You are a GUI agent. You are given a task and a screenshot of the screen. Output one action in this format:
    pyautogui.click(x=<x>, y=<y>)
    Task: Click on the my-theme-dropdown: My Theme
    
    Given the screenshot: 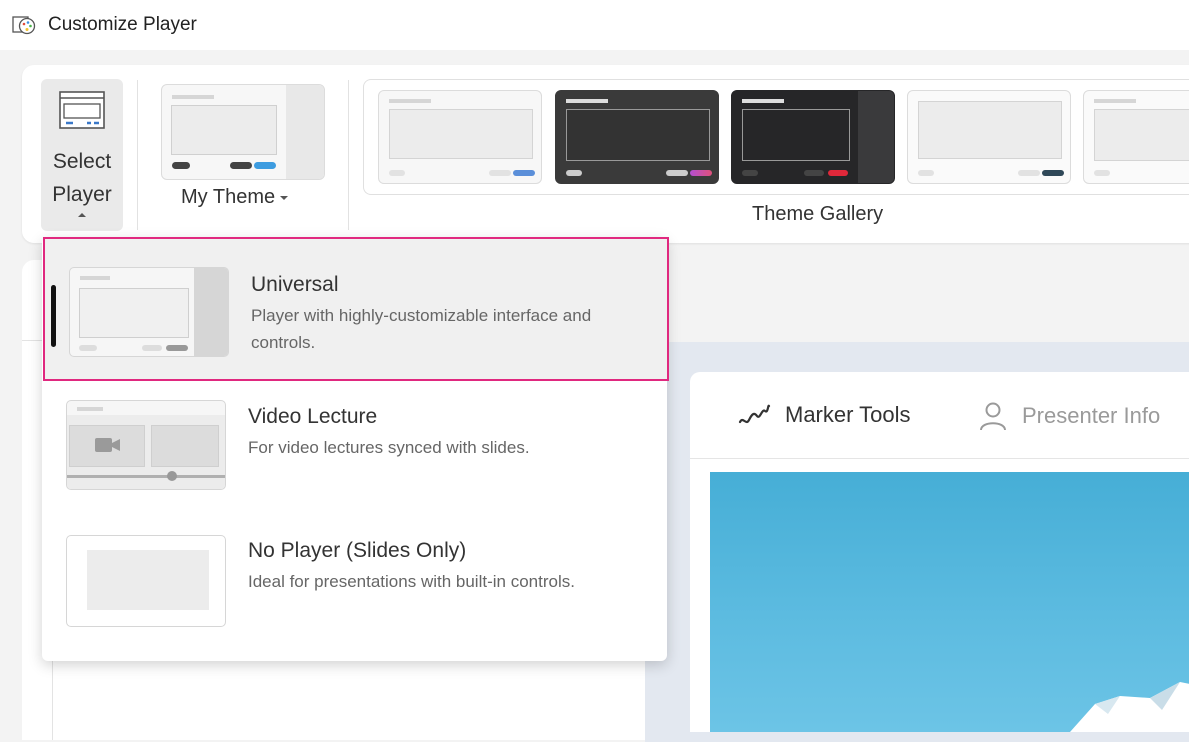 What is the action you would take?
    pyautogui.click(x=235, y=197)
    